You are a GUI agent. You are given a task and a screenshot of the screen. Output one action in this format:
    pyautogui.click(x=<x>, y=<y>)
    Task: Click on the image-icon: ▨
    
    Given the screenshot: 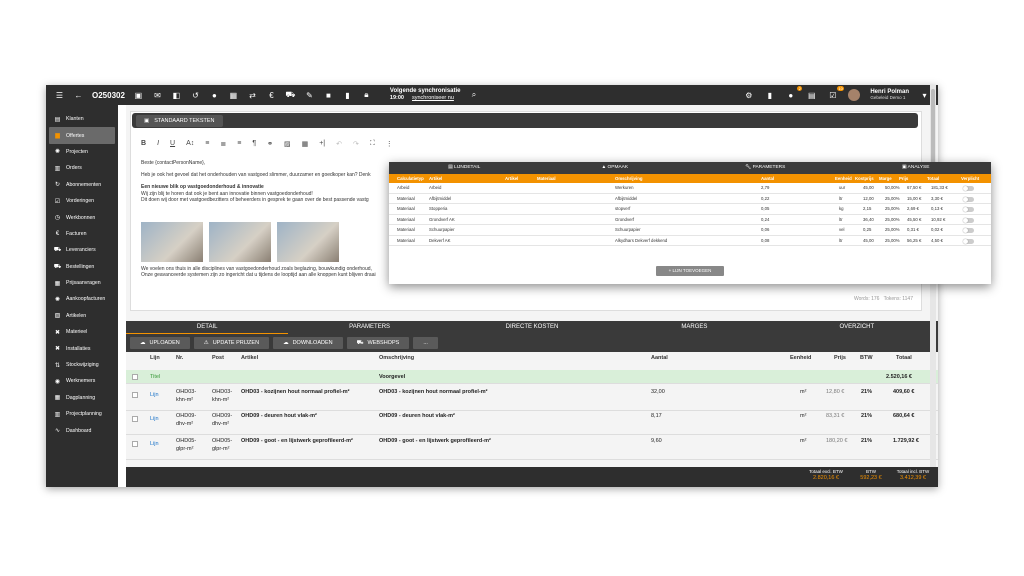 What is the action you would take?
    pyautogui.click(x=287, y=144)
    